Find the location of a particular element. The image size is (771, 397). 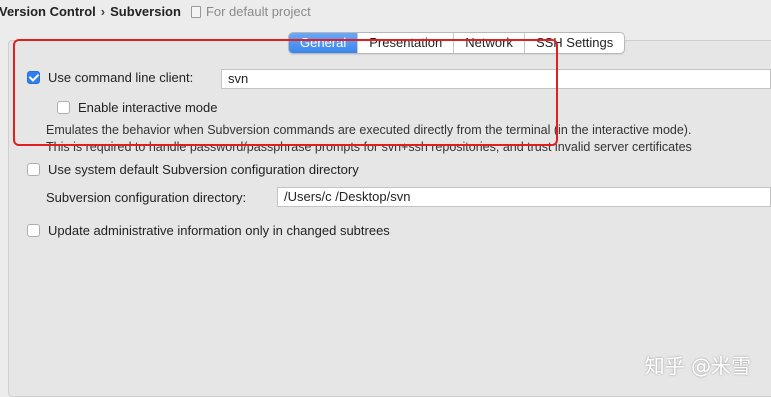

tab-network: Network is located at coordinates (488, 43).